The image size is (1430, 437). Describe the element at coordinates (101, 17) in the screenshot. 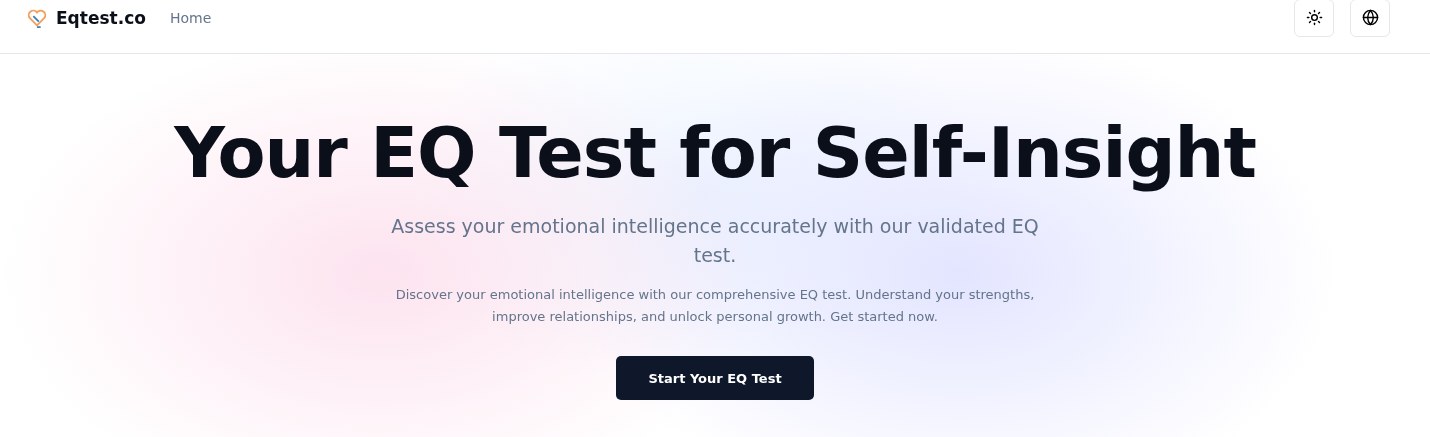

I see `brand-name: Eqtest.co` at that location.